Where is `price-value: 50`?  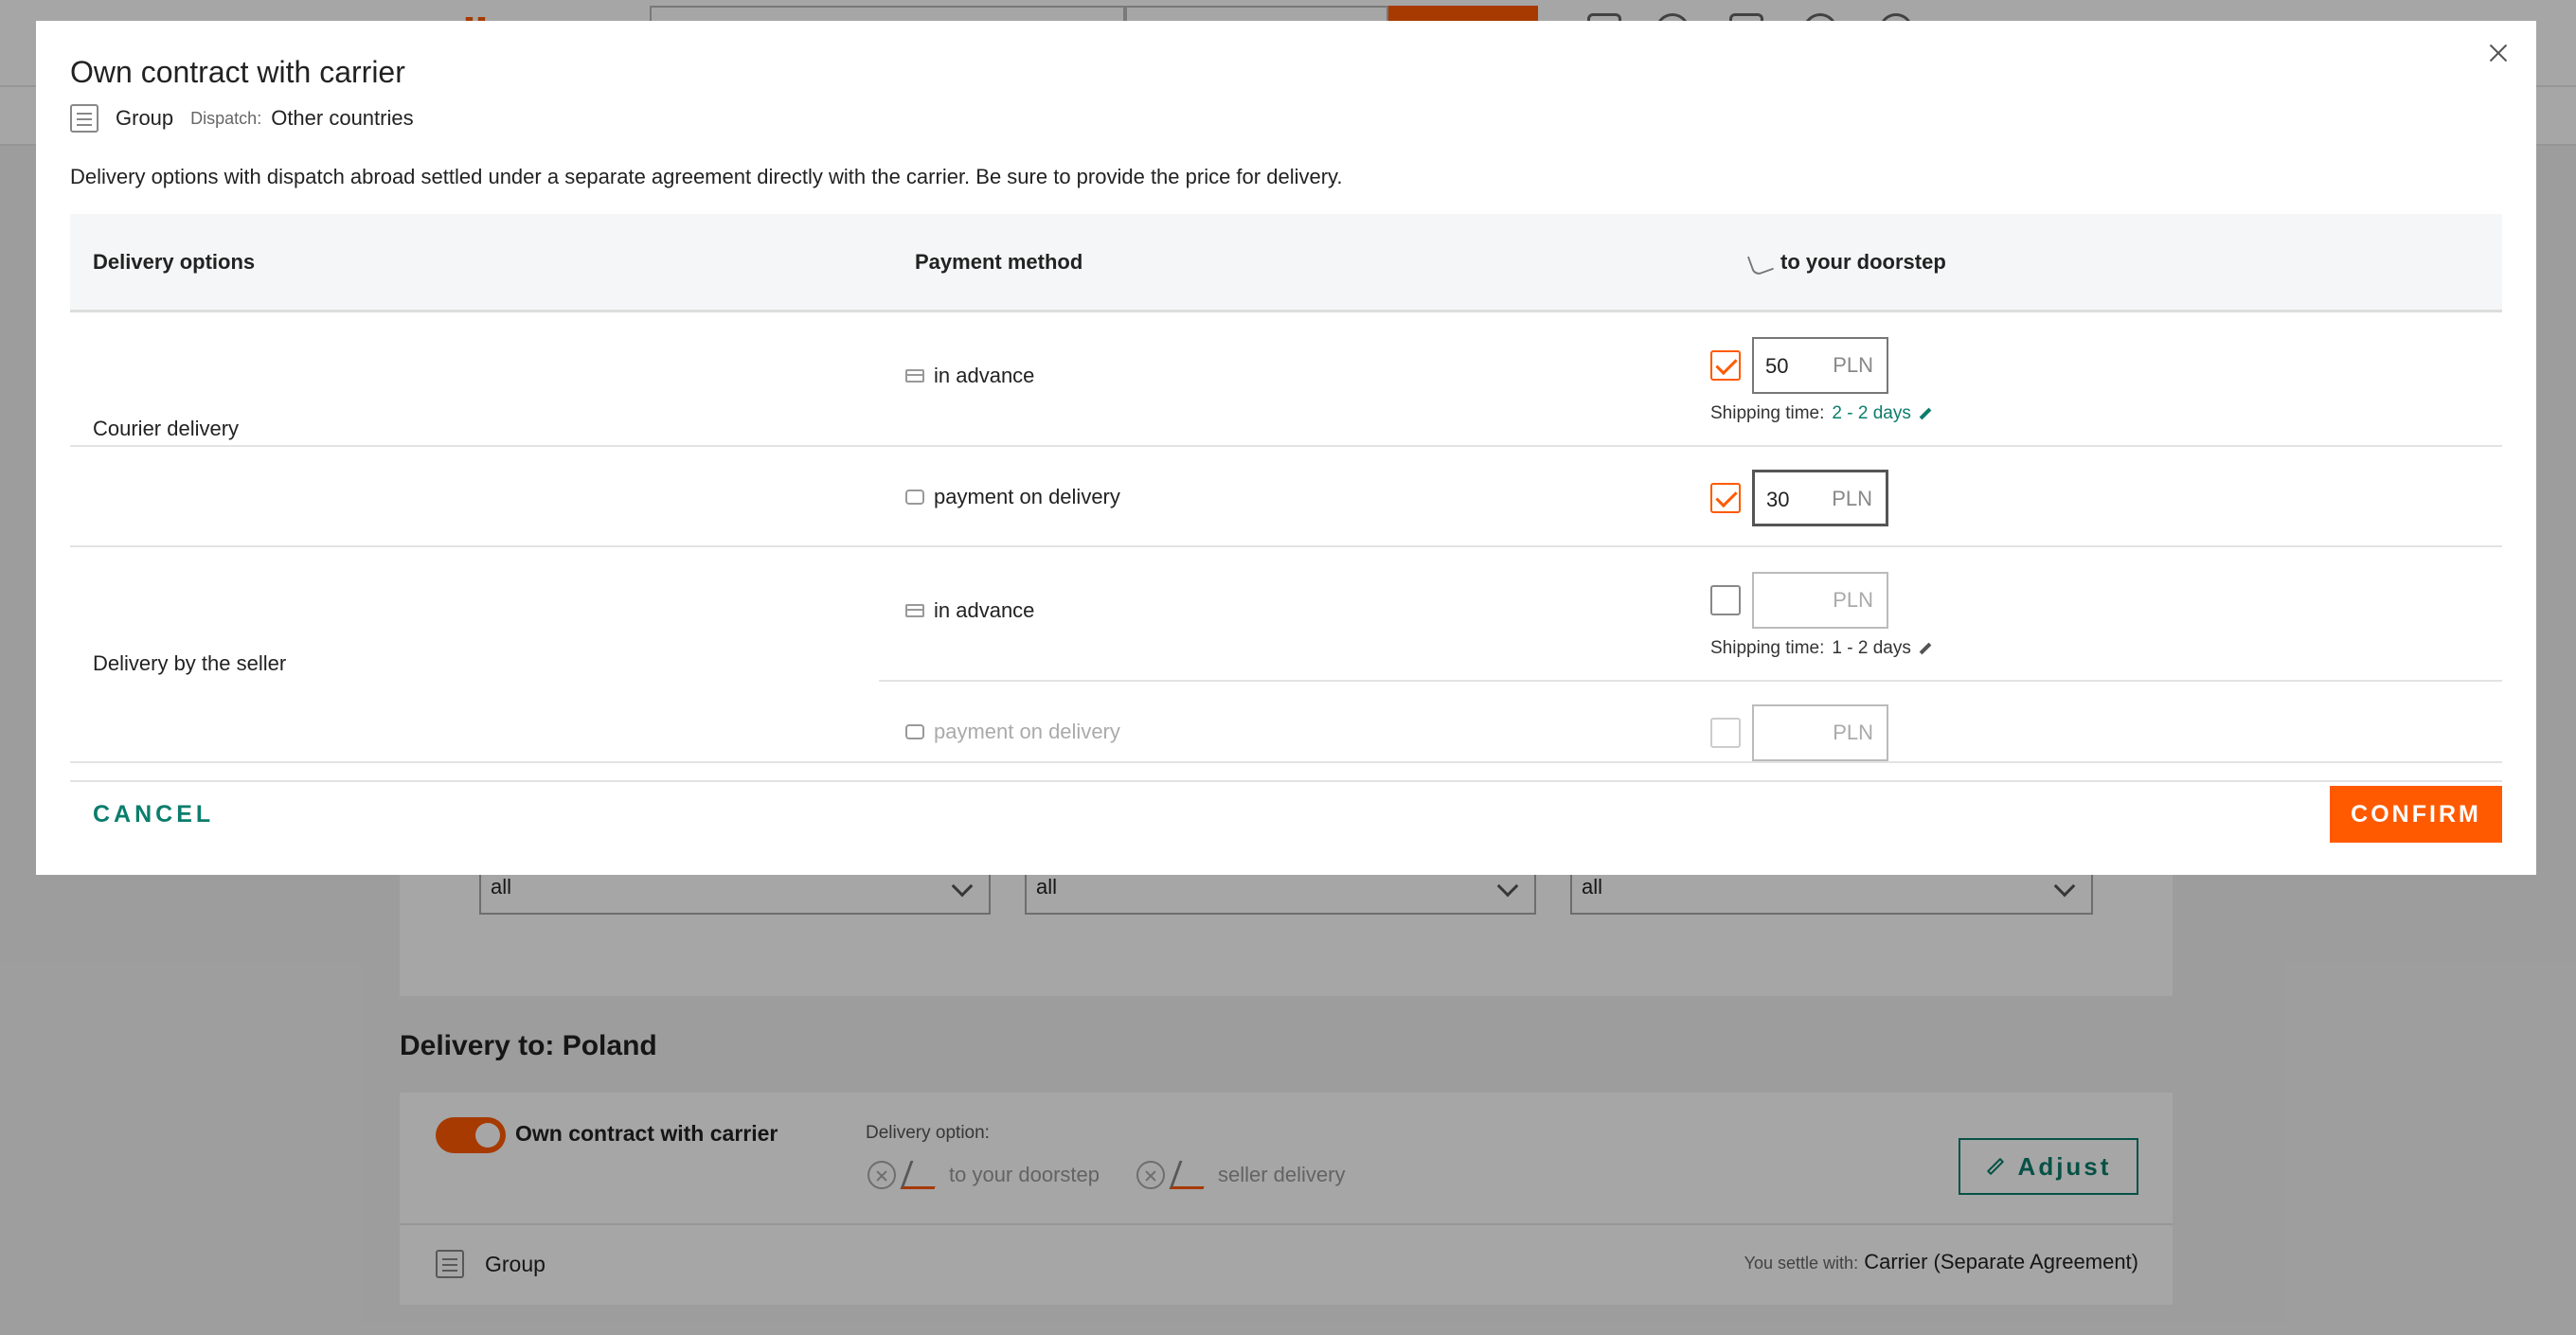 price-value: 50 is located at coordinates (1777, 366).